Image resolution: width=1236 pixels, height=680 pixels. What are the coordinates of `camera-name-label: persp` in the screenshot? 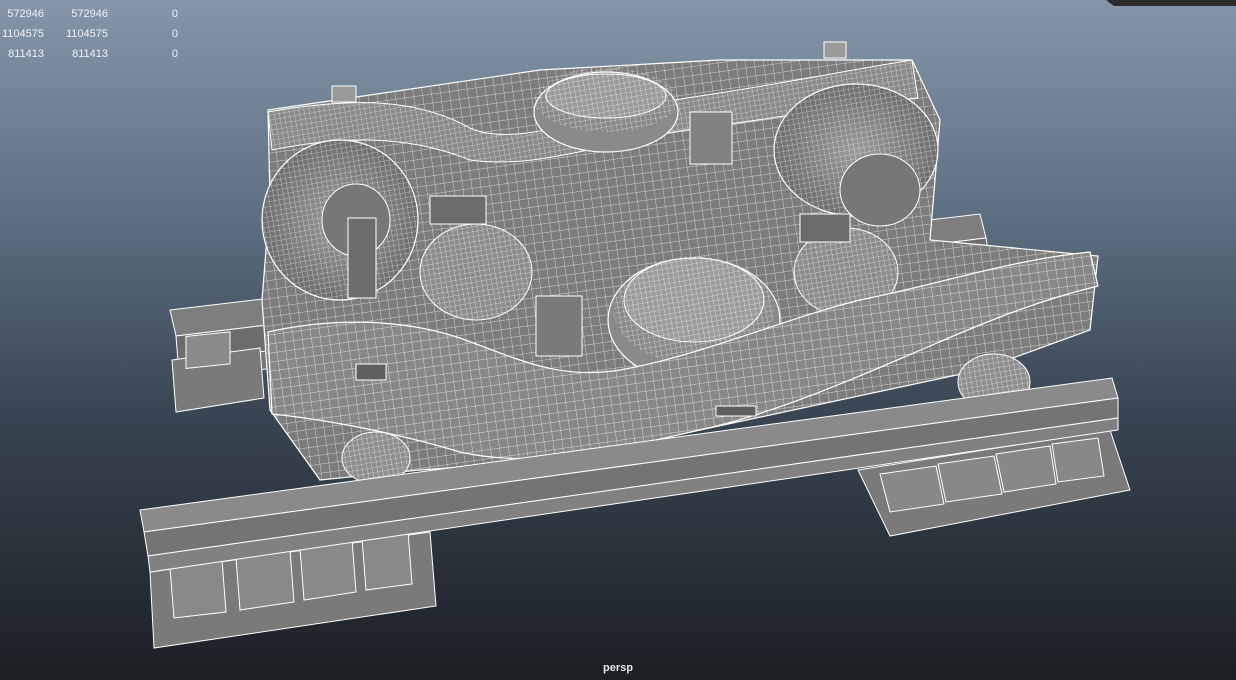 It's located at (618, 668).